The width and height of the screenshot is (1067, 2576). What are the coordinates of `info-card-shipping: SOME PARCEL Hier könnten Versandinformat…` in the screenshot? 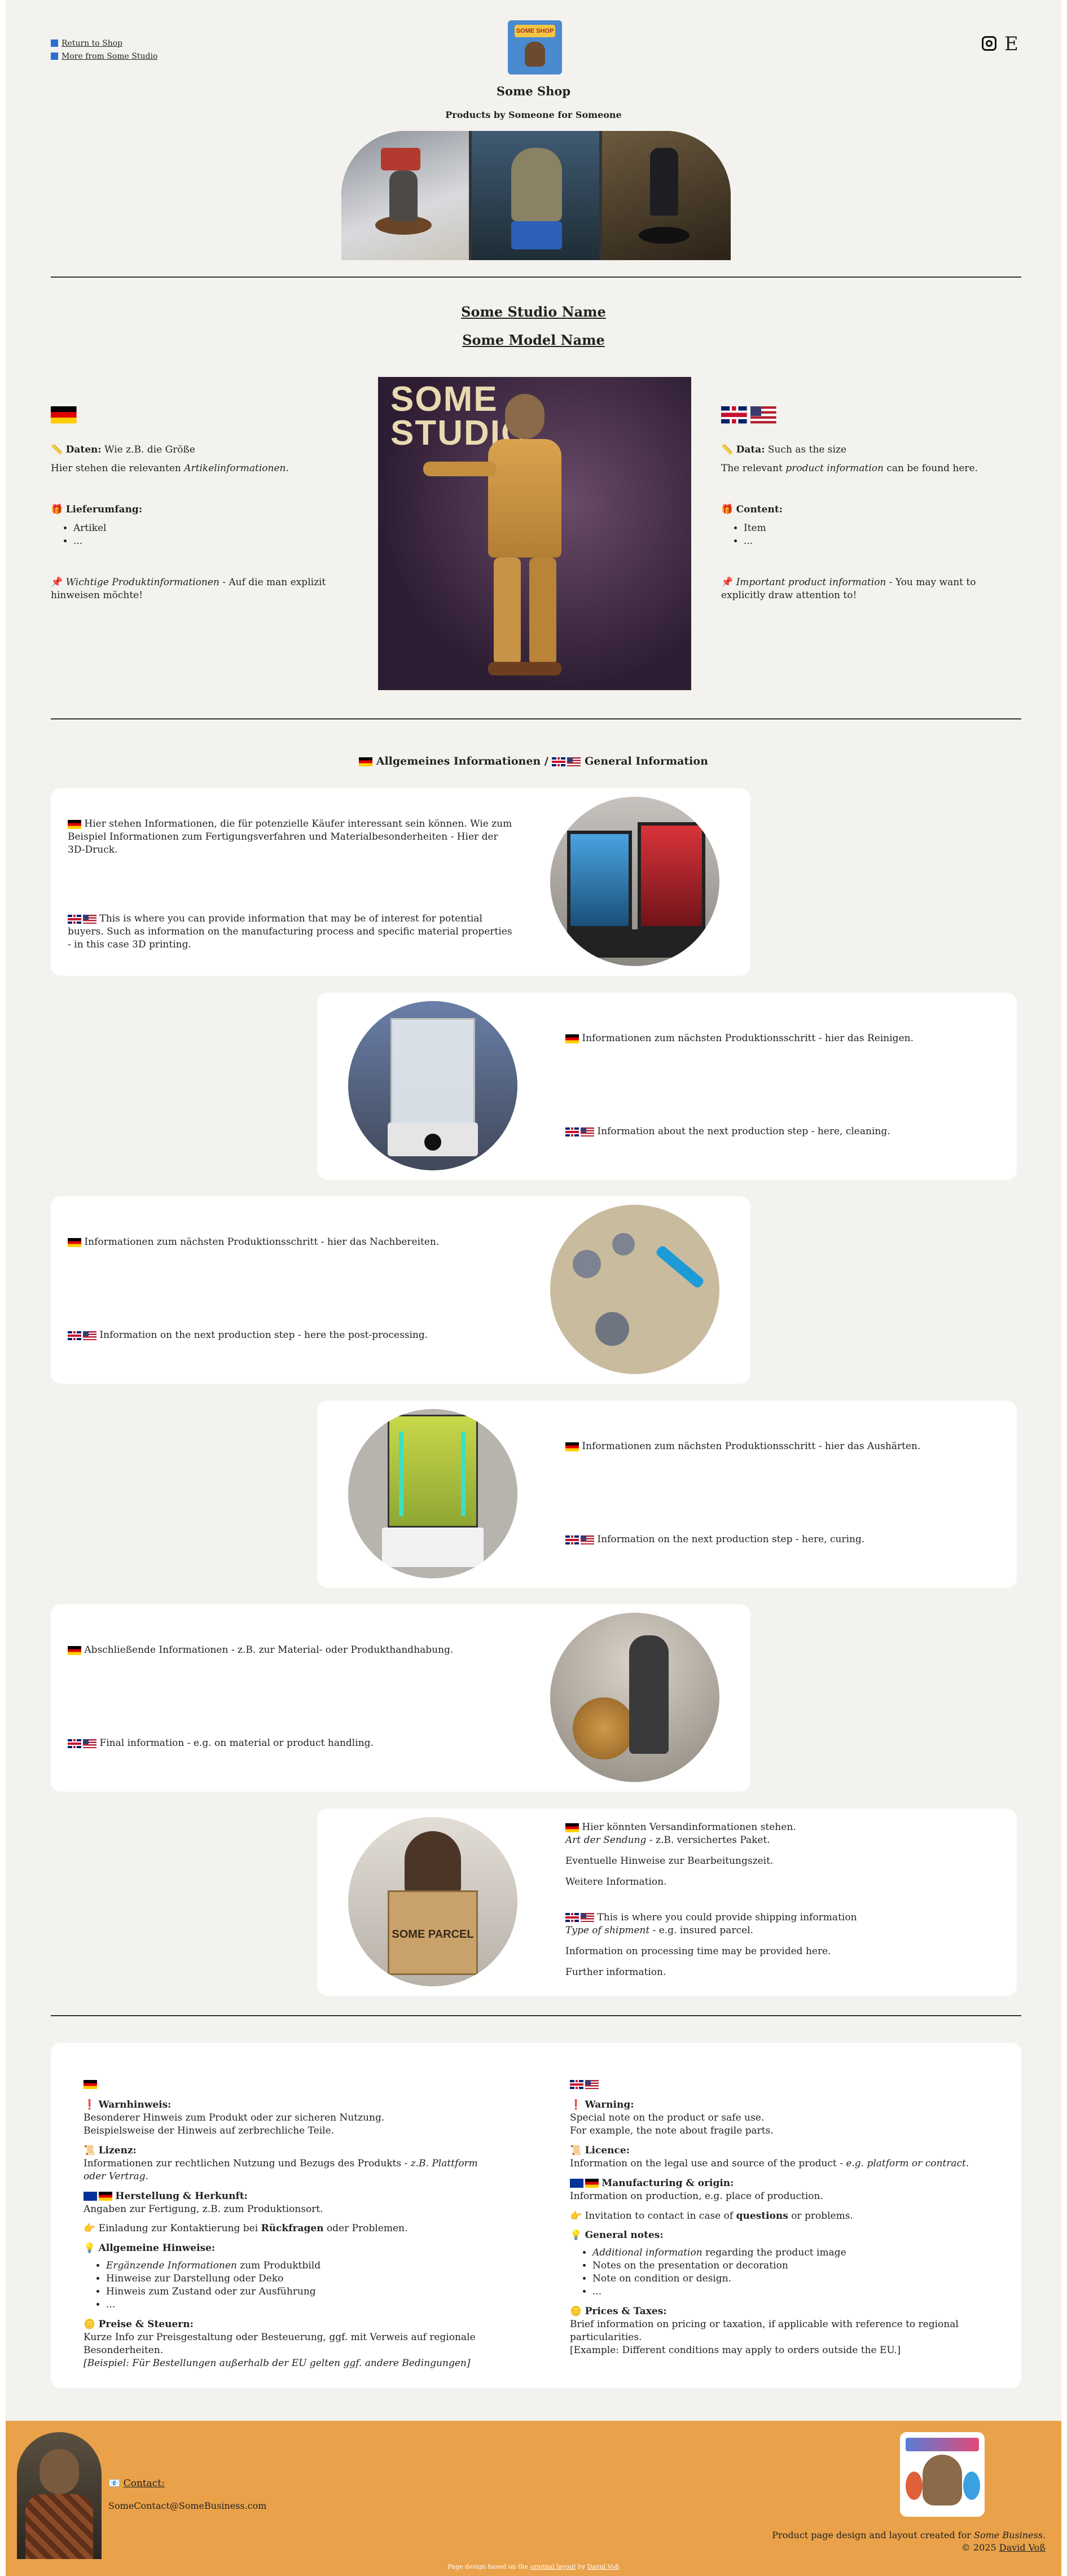 It's located at (667, 1902).